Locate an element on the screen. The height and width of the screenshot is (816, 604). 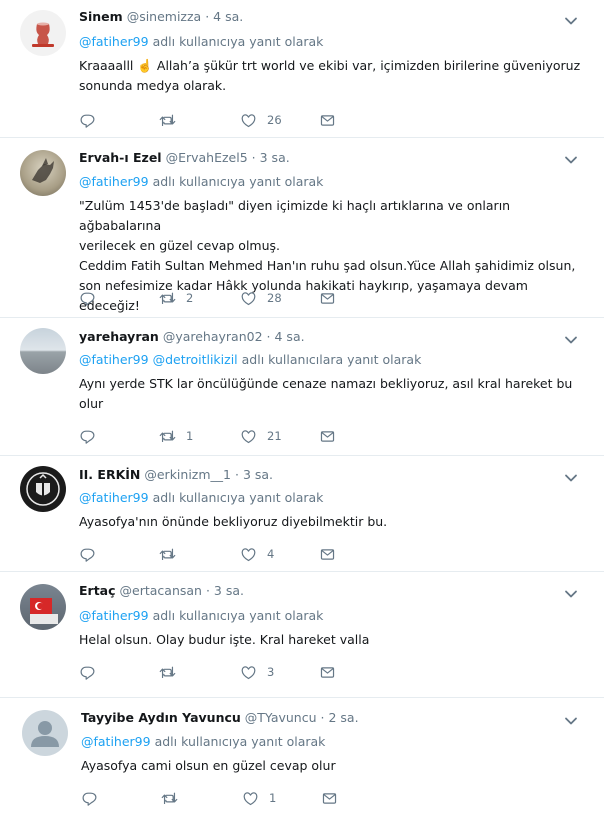
crest-avatar is located at coordinates (43, 489).